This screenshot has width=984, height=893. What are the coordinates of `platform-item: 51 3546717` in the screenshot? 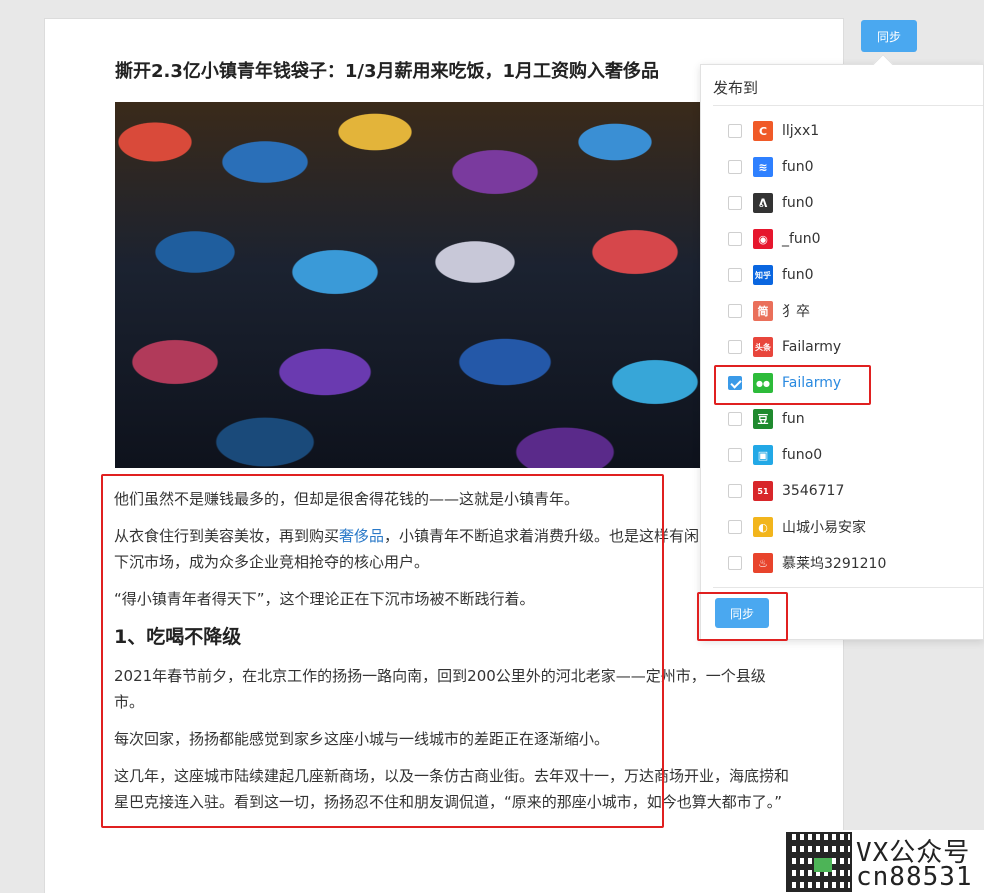 It's located at (842, 491).